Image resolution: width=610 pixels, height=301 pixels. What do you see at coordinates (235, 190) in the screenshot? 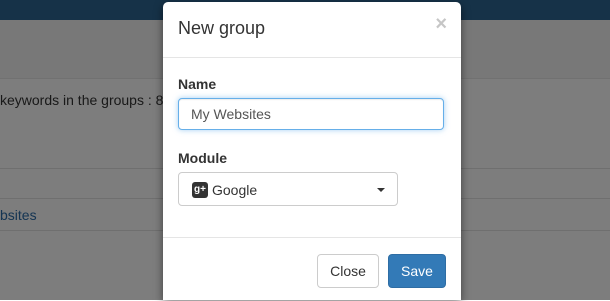
I see `module-selected-value: Google` at bounding box center [235, 190].